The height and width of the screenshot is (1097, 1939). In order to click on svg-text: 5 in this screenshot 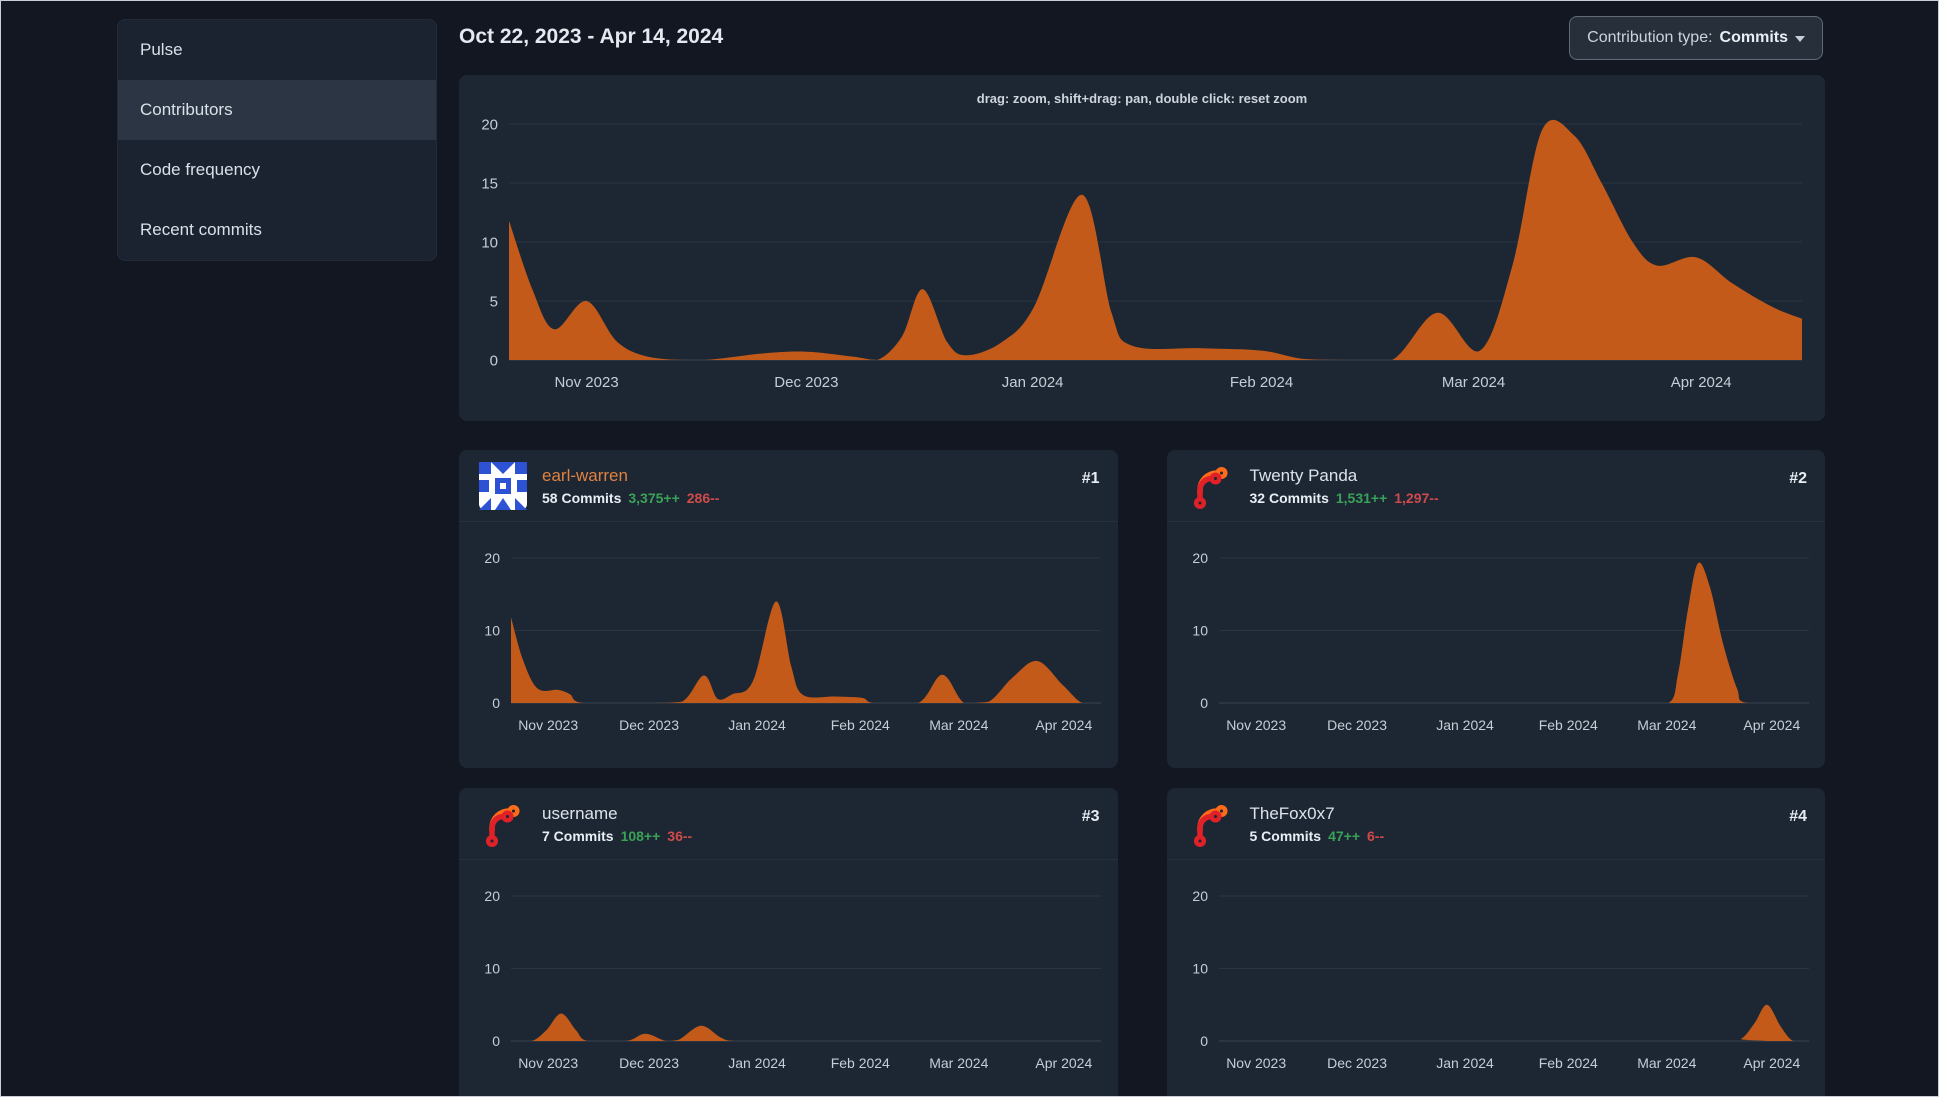, I will do `click(494, 301)`.